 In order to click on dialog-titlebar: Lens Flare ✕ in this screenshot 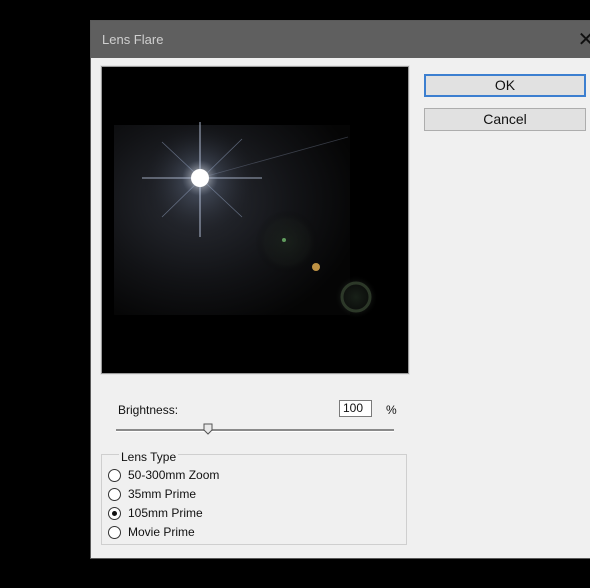, I will do `click(340, 39)`.